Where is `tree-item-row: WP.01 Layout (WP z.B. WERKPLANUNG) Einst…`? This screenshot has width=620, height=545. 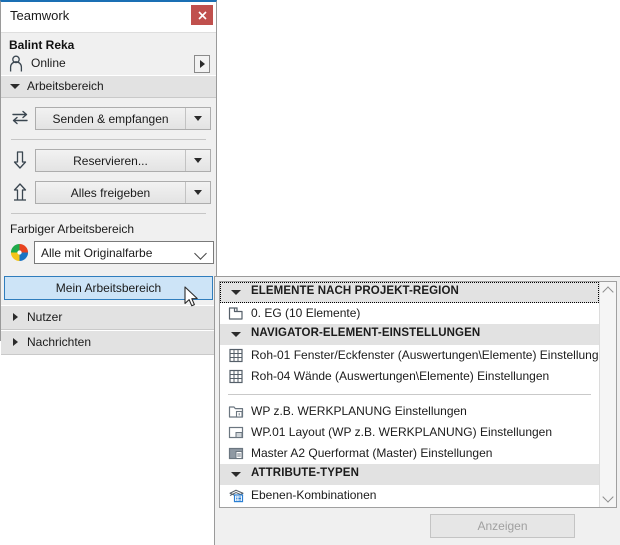
tree-item-row: WP.01 Layout (WP z.B. WERKPLANUNG) Einst… is located at coordinates (409, 432).